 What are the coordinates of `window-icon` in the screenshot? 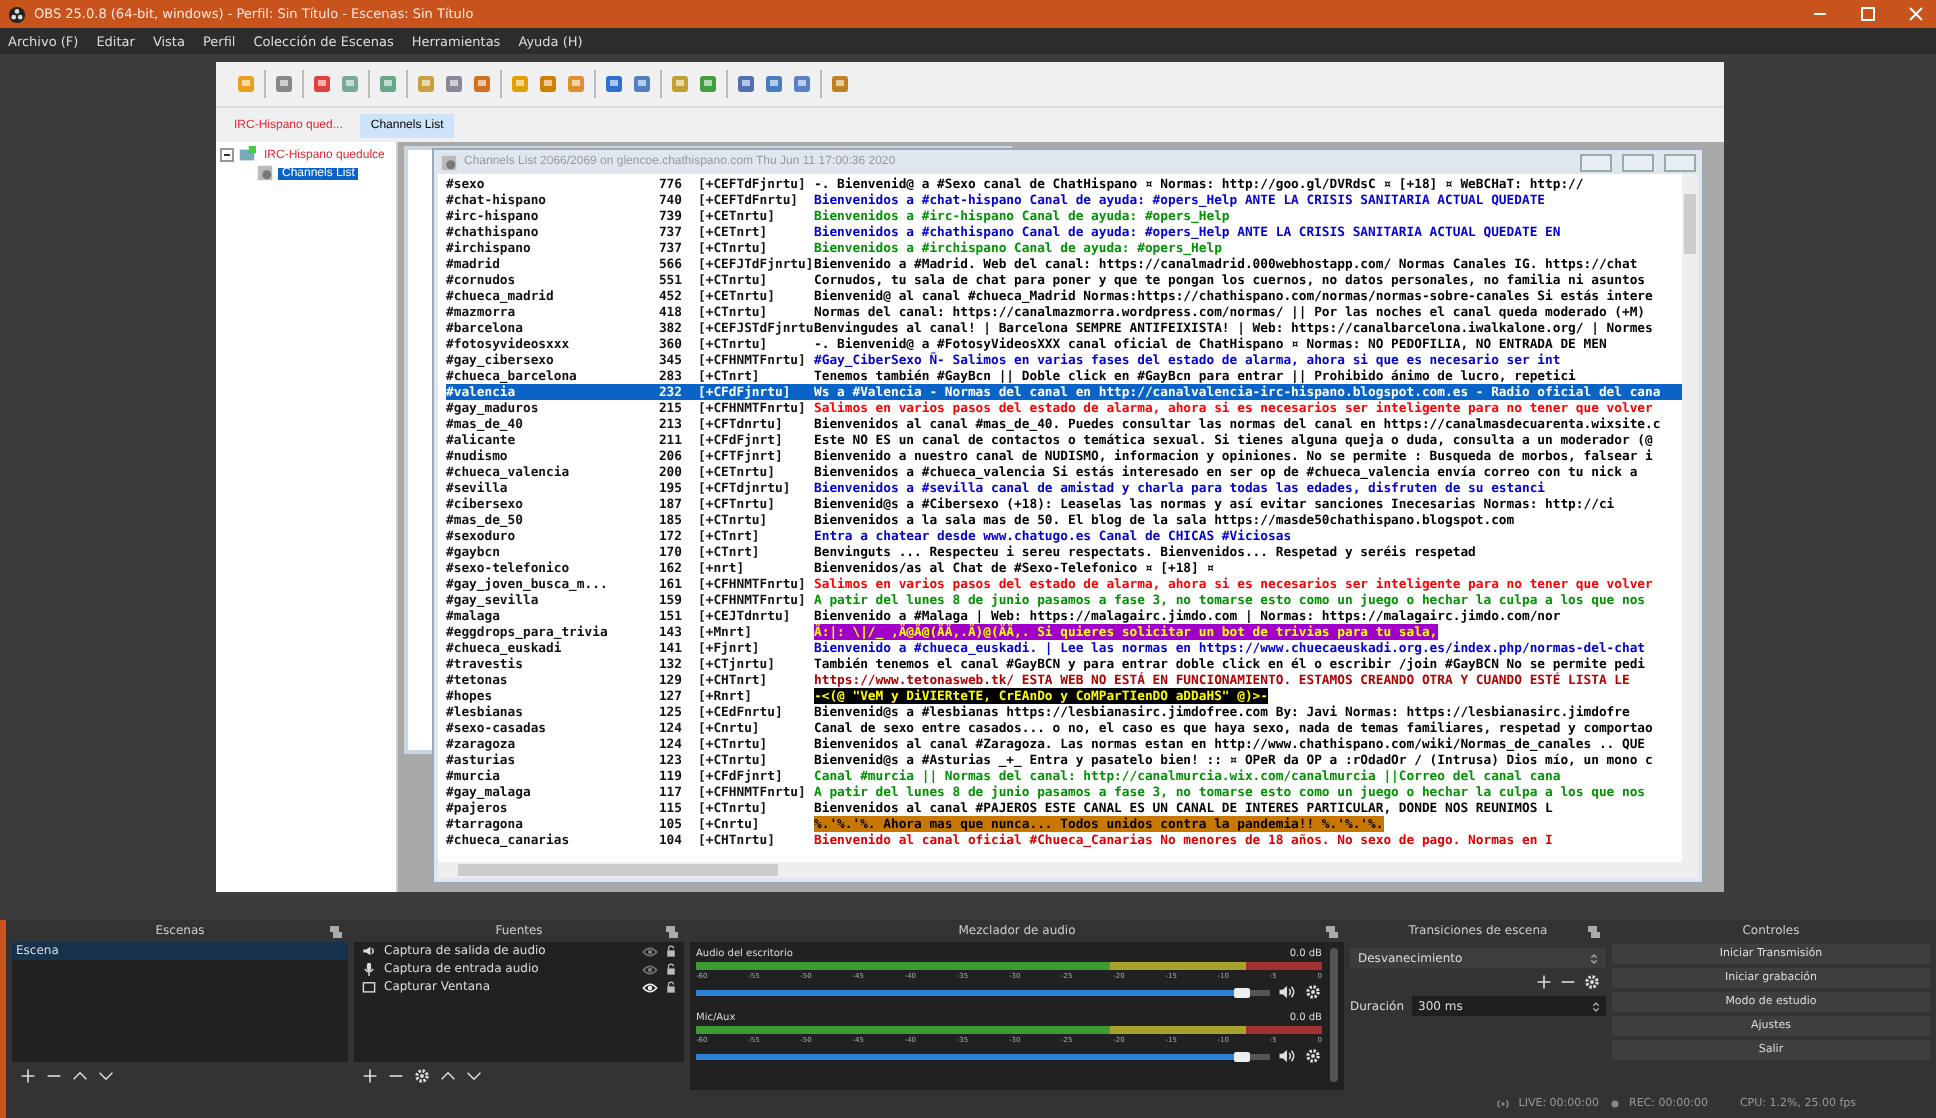 It's located at (369, 987).